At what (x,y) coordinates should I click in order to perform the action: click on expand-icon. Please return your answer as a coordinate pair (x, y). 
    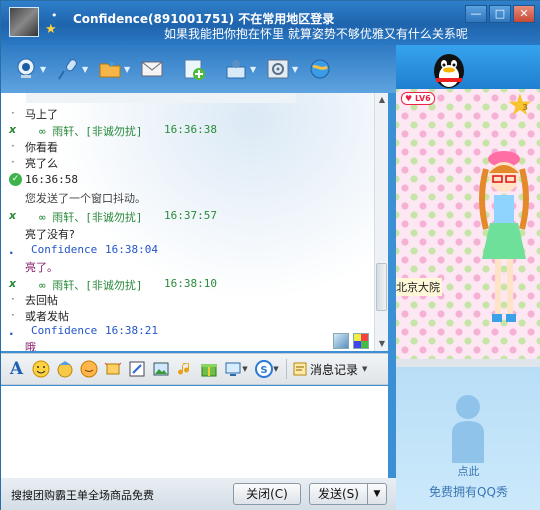
    Looking at the image, I should click on (341, 341).